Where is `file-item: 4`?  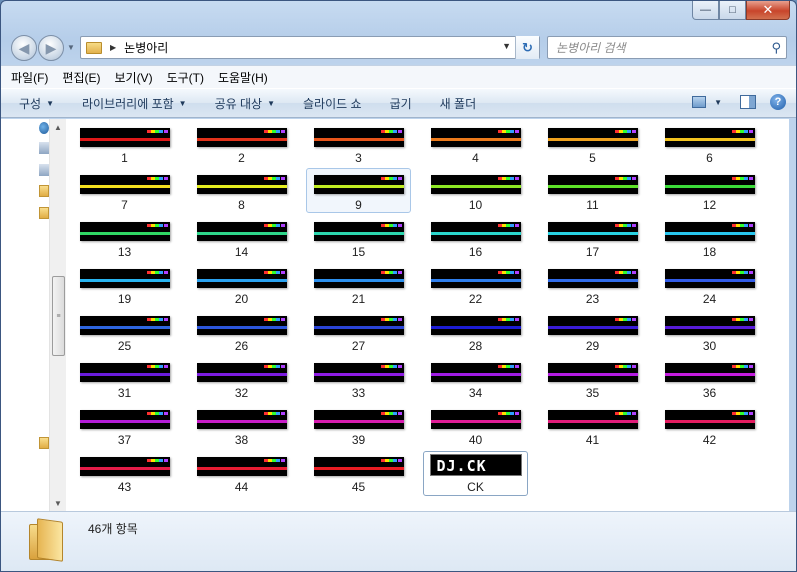
file-item: 4 is located at coordinates (475, 143).